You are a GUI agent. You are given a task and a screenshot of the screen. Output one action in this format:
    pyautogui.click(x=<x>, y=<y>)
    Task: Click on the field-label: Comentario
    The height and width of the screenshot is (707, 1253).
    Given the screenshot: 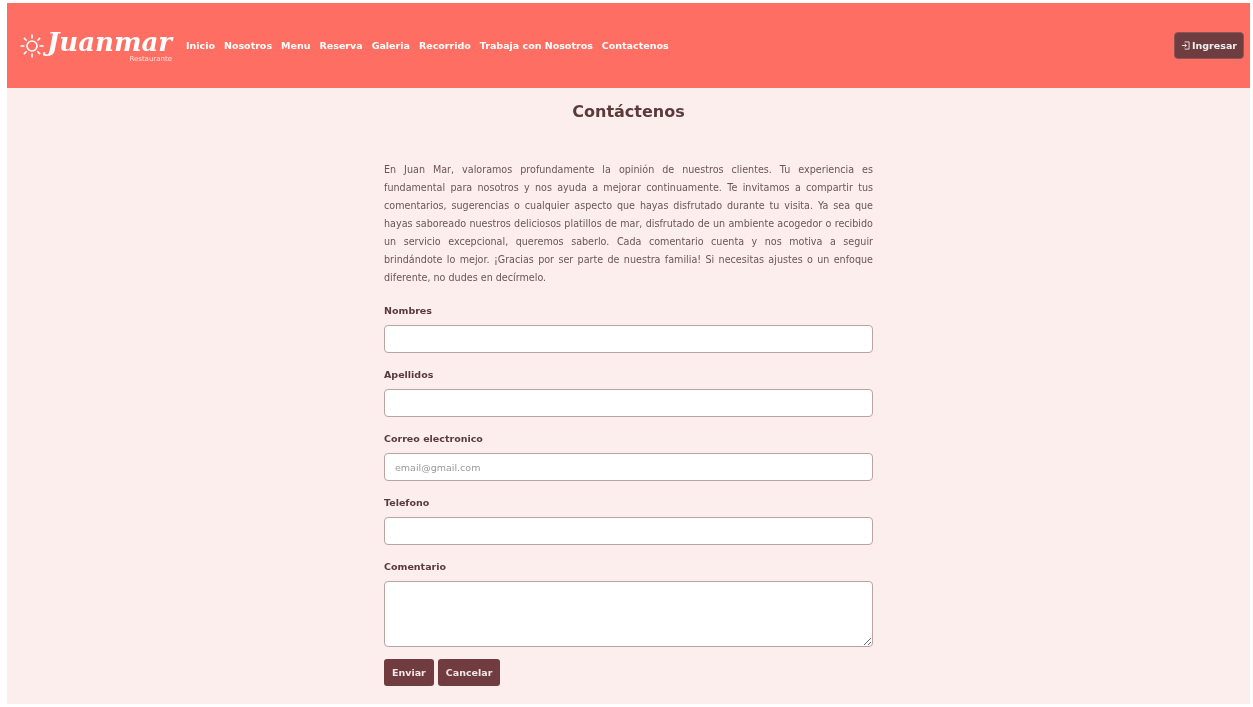 What is the action you would take?
    pyautogui.click(x=416, y=566)
    